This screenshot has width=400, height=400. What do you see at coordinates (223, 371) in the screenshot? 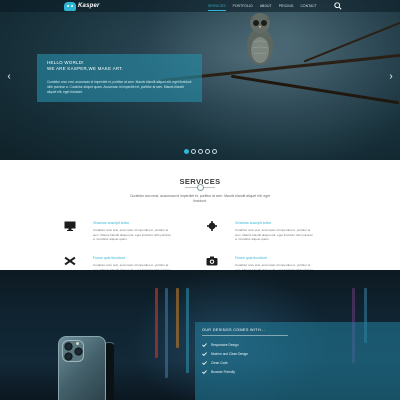
I see `feature-label: Browser Friendly` at bounding box center [223, 371].